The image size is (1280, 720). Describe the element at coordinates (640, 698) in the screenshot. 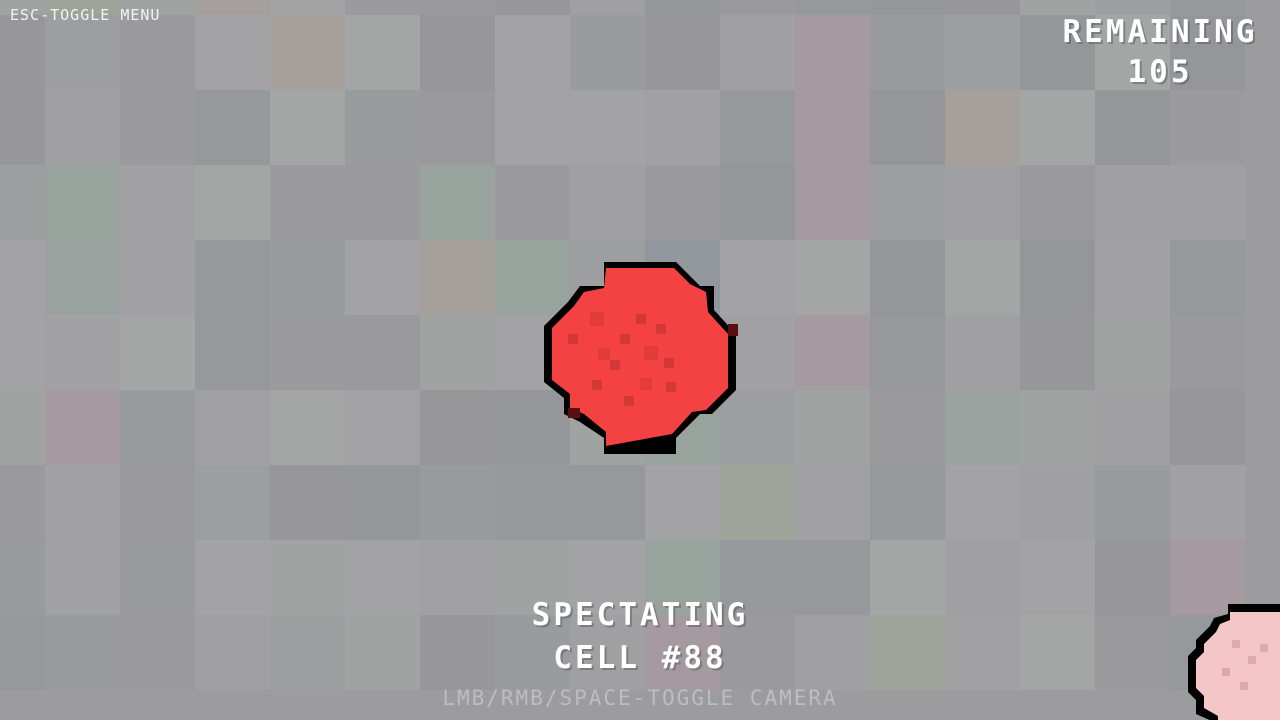

I see `camera-toggle-hint: LMB/RMB/SPACE-TOGGLE CAMERA` at that location.